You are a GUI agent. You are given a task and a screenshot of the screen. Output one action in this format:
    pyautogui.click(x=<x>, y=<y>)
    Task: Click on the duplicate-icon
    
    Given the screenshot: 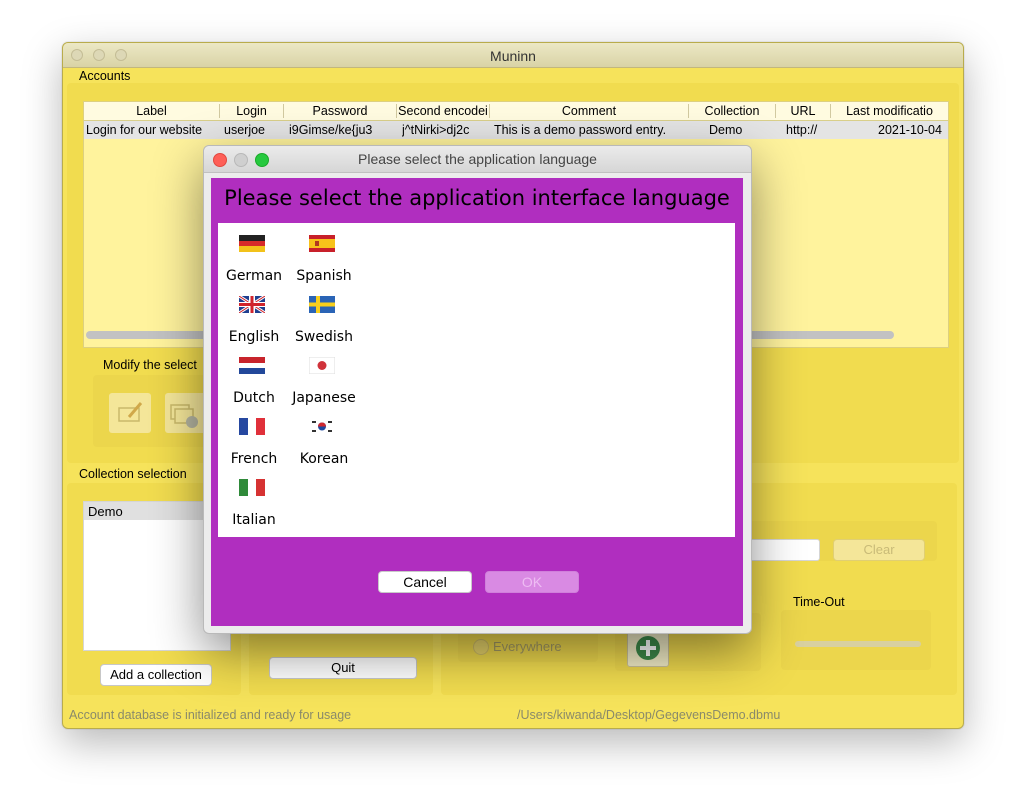 What is the action you would take?
    pyautogui.click(x=184, y=416)
    